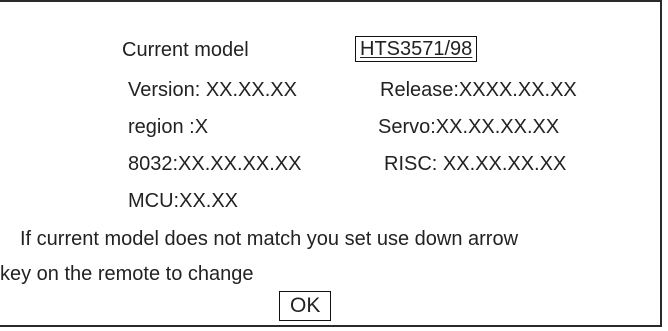 This screenshot has width=668, height=331. Describe the element at coordinates (469, 127) in the screenshot. I see `servo-text: Servo:XX.XX.XX.XX` at that location.